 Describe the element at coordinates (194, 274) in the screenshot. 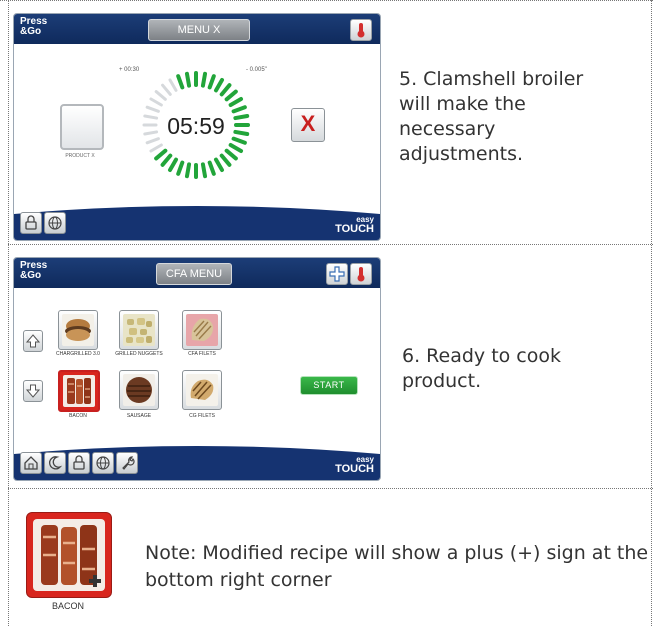

I see `menu-title-button: CFA MENU` at that location.